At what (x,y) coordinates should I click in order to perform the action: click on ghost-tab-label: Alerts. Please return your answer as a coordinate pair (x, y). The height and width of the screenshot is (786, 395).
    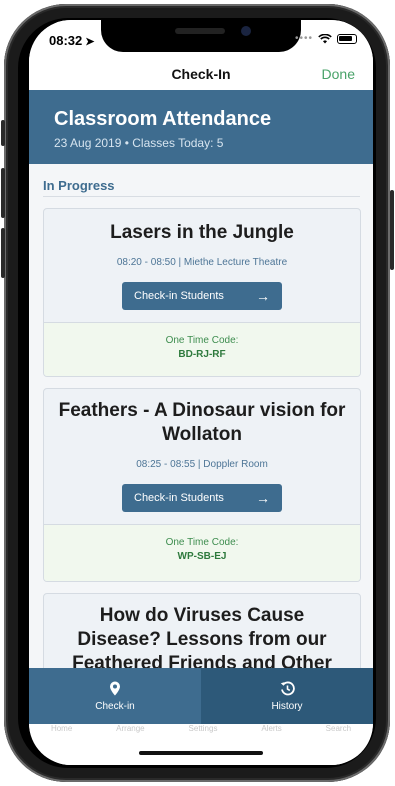
    Looking at the image, I should click on (271, 728).